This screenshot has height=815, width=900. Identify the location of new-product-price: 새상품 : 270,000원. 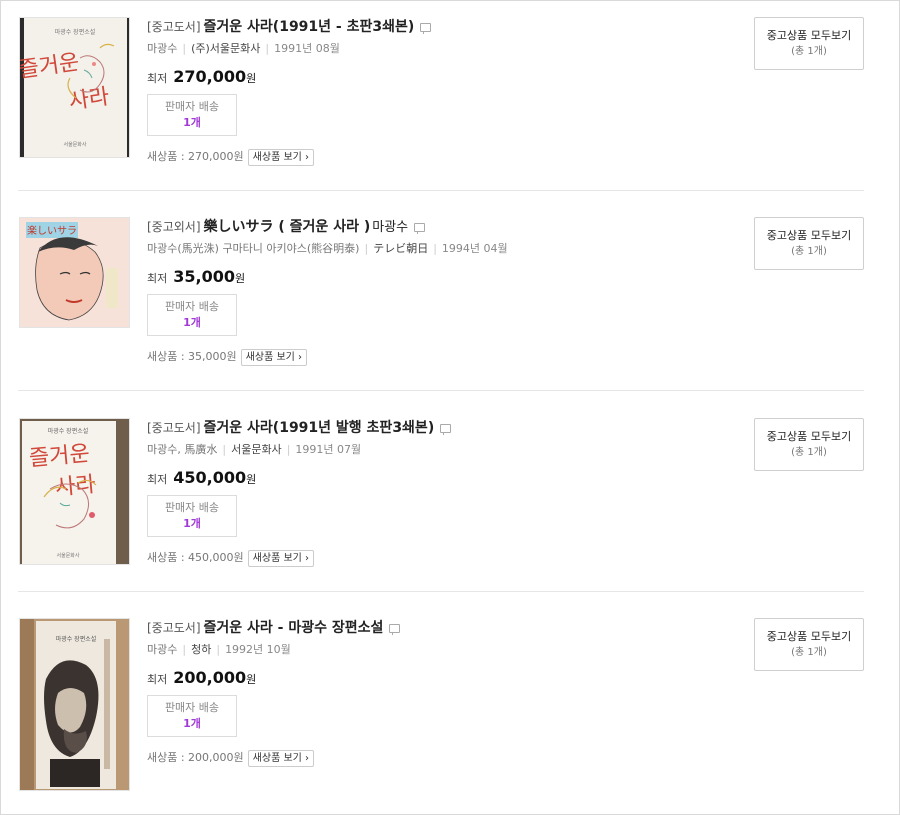
(195, 156).